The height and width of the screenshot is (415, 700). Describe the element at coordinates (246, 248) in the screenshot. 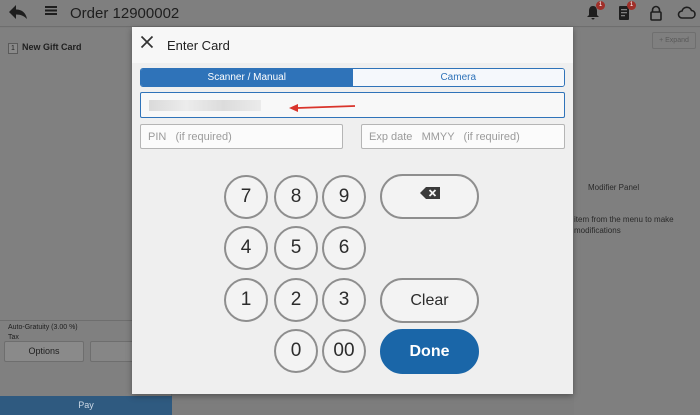

I see `key-4: 4` at that location.